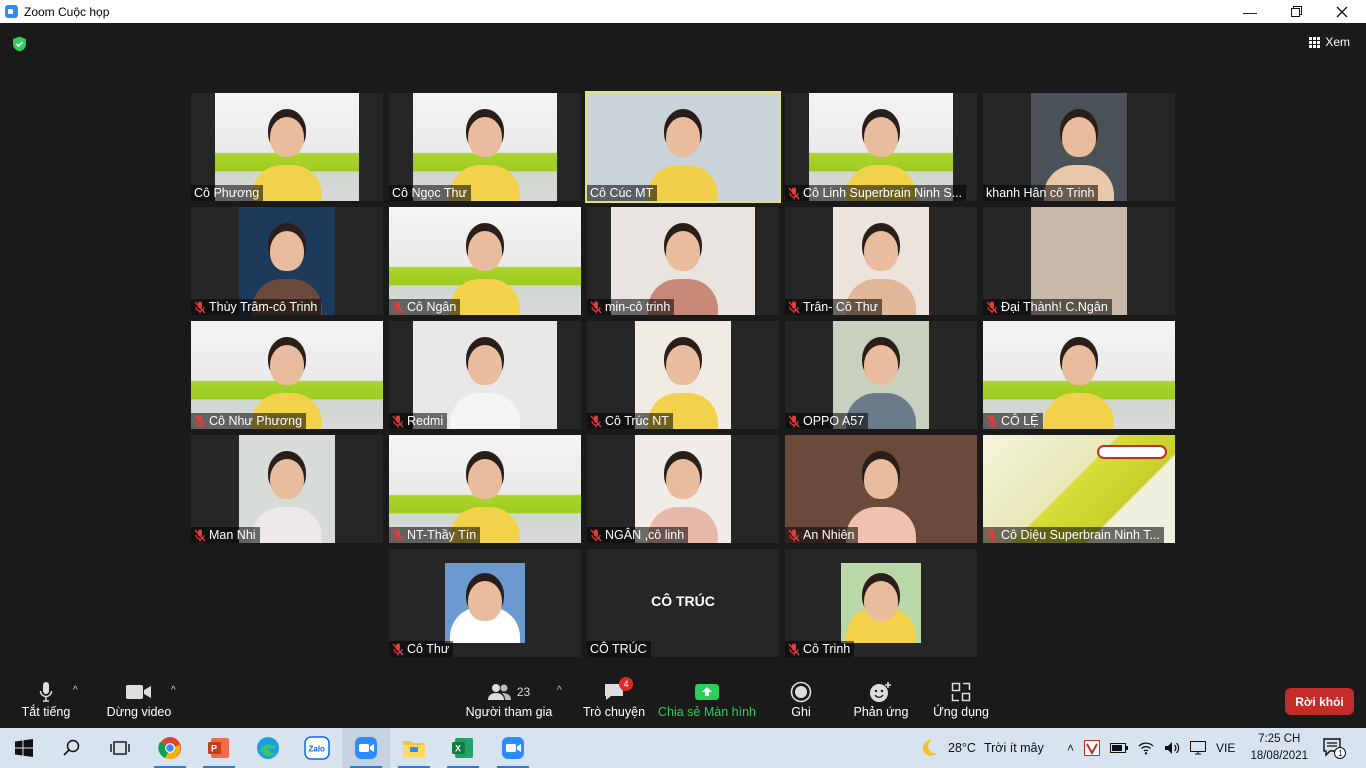  What do you see at coordinates (428, 649) in the screenshot?
I see `participant-name: Cô Thư` at bounding box center [428, 649].